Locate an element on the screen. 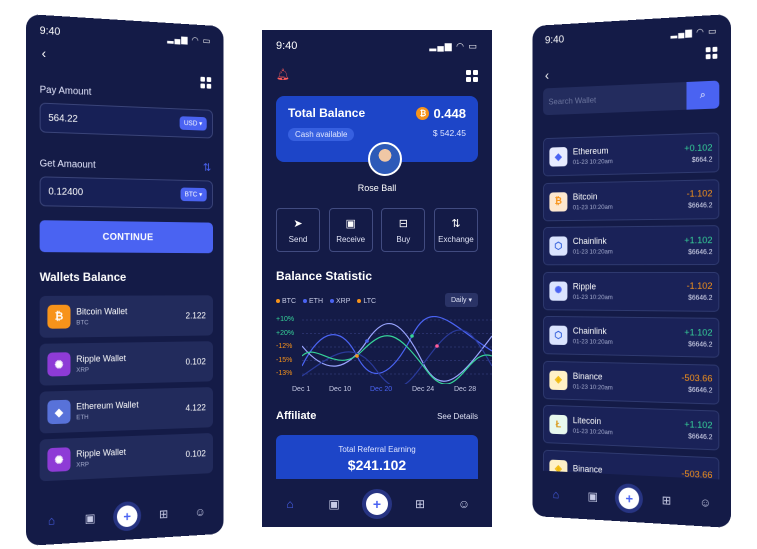 Image resolution: width=757 pixels, height=549 pixels. pay-currency-select: USD ▾ is located at coordinates (192, 123).